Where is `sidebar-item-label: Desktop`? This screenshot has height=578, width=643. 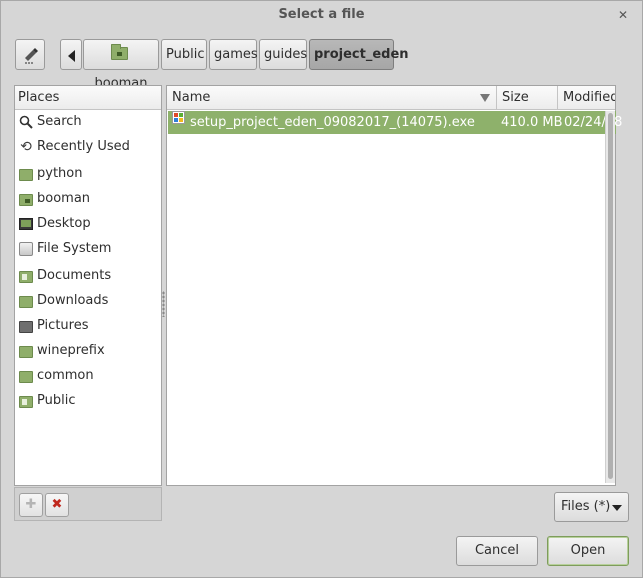 sidebar-item-label: Desktop is located at coordinates (64, 223).